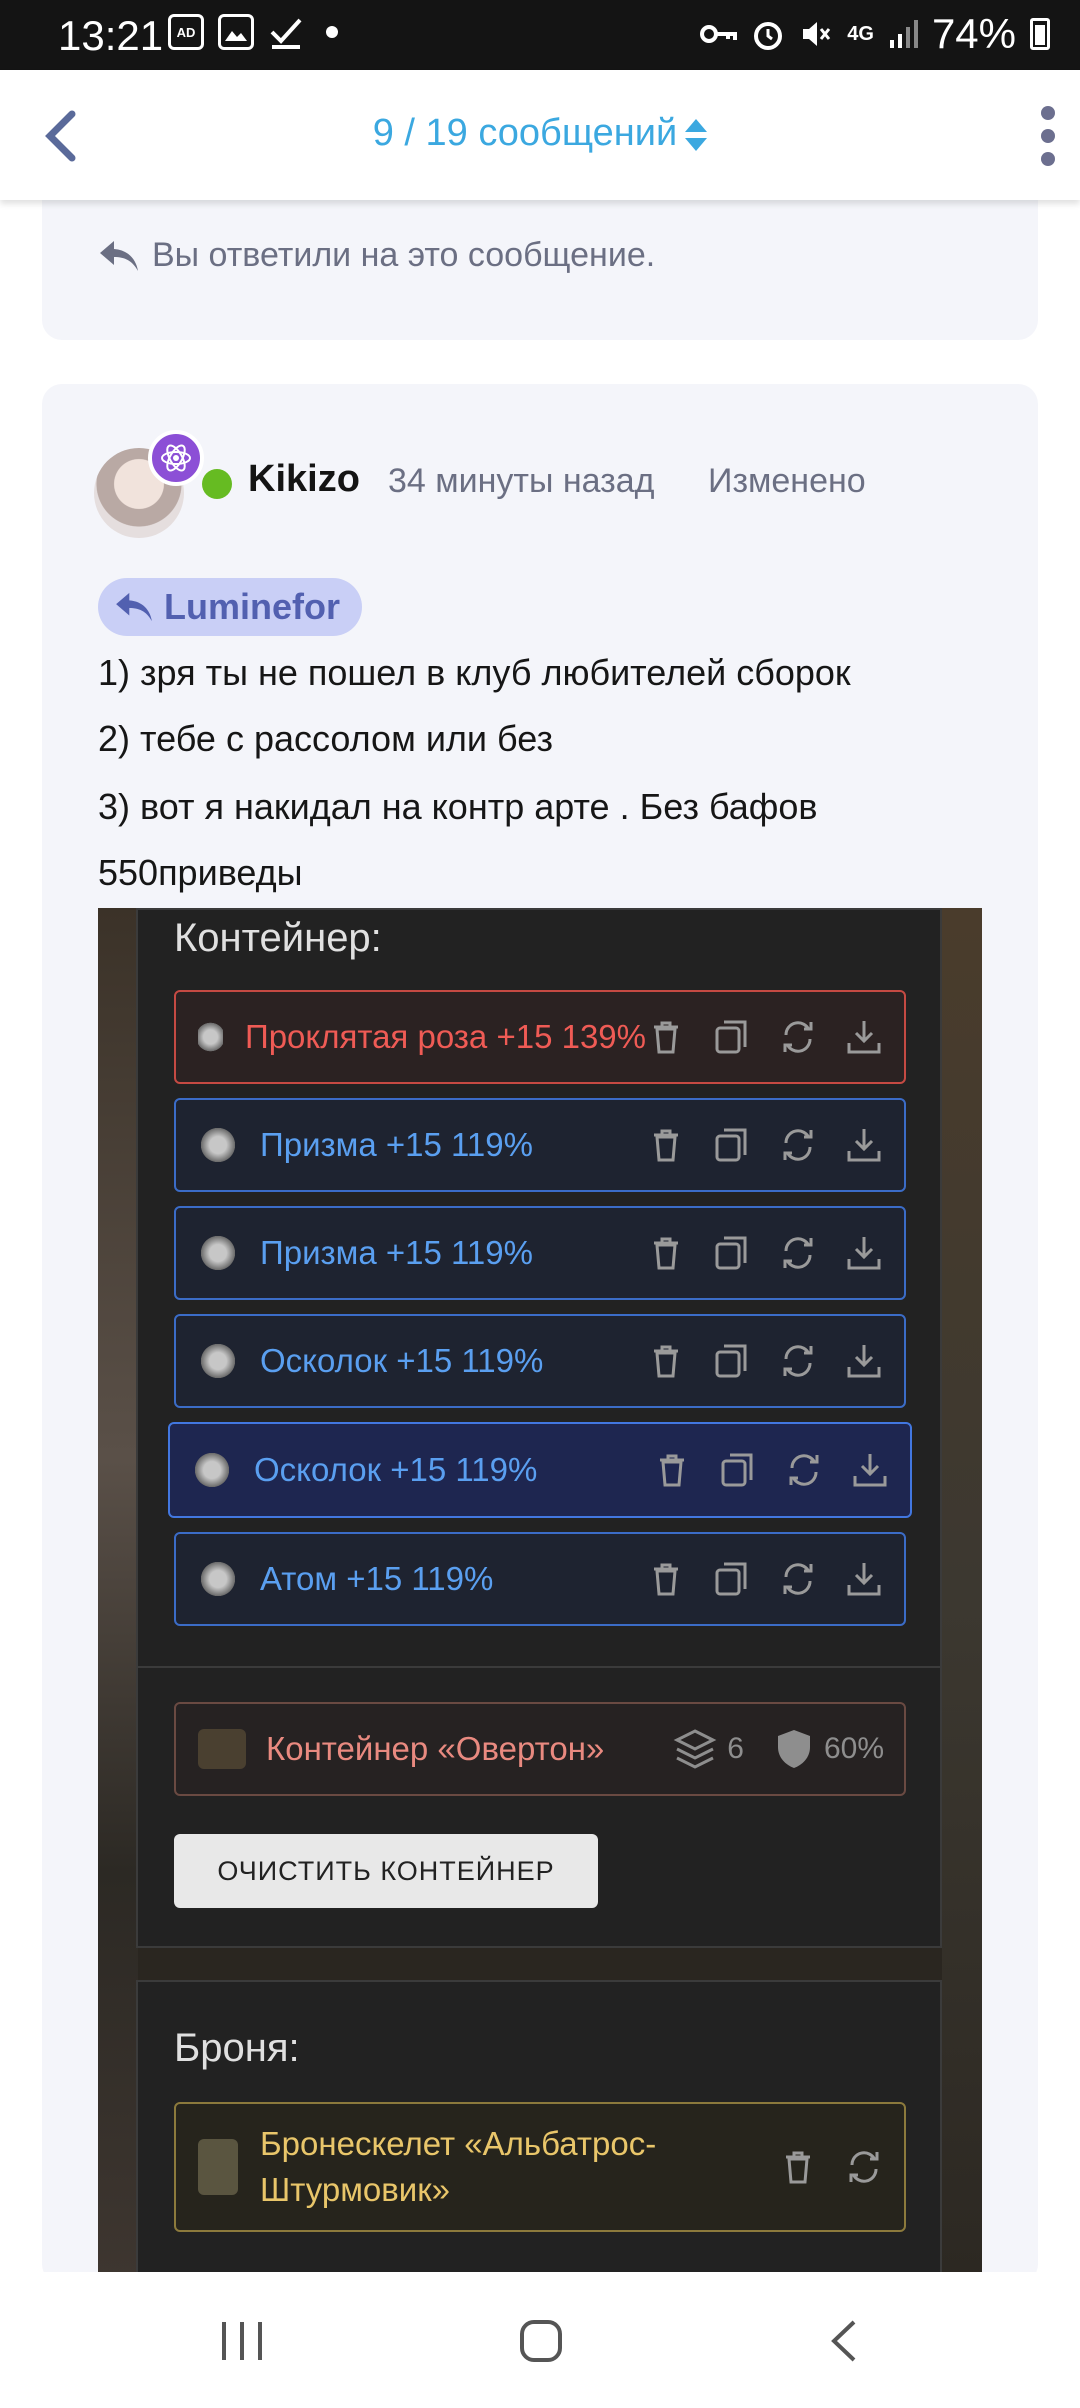  I want to click on message-counter-label: 9 / 19 сообщений, so click(525, 133).